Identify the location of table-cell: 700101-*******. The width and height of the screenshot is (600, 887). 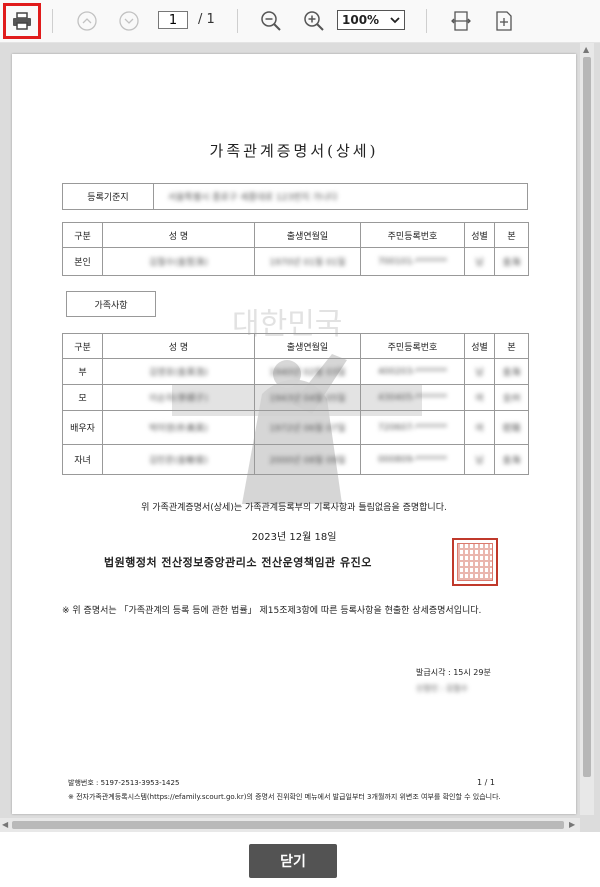
(412, 261).